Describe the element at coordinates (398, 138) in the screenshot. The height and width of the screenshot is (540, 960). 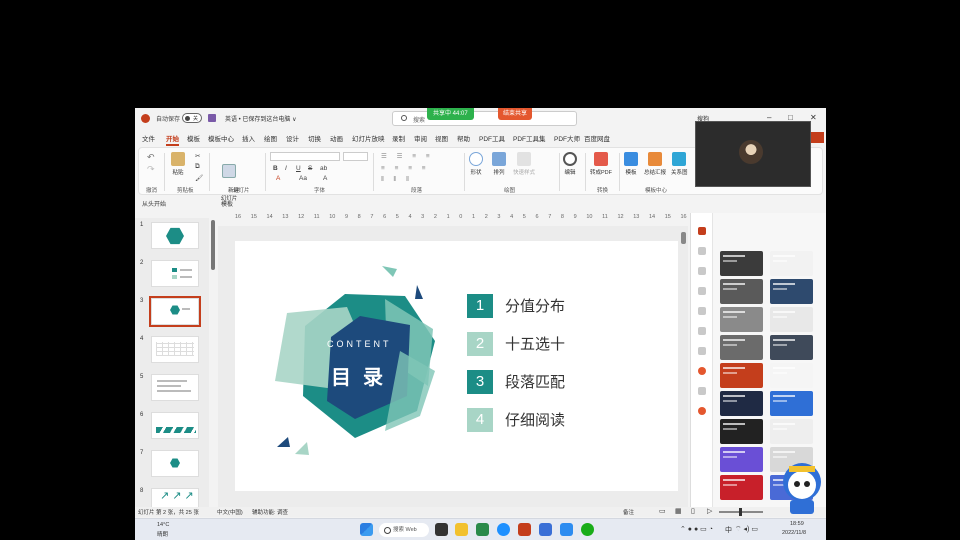
I see `tab-record: 录制` at that location.